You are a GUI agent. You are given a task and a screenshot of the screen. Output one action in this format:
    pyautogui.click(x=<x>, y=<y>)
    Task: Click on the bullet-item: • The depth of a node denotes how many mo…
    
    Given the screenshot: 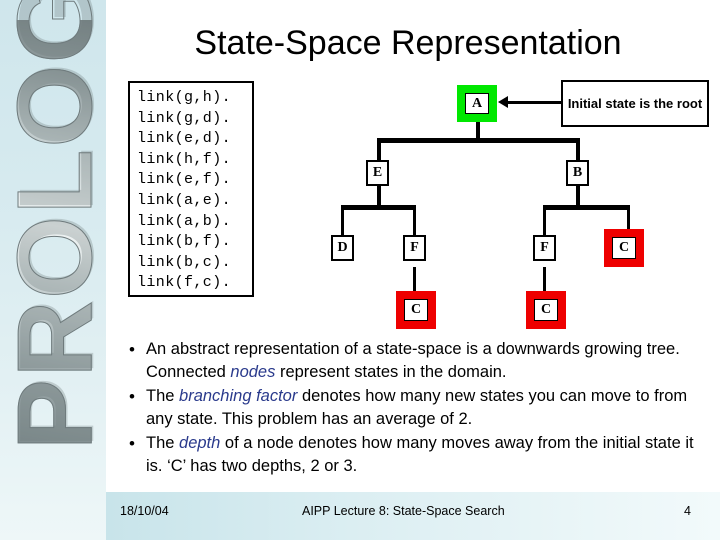 What is the action you would take?
    pyautogui.click(x=414, y=455)
    